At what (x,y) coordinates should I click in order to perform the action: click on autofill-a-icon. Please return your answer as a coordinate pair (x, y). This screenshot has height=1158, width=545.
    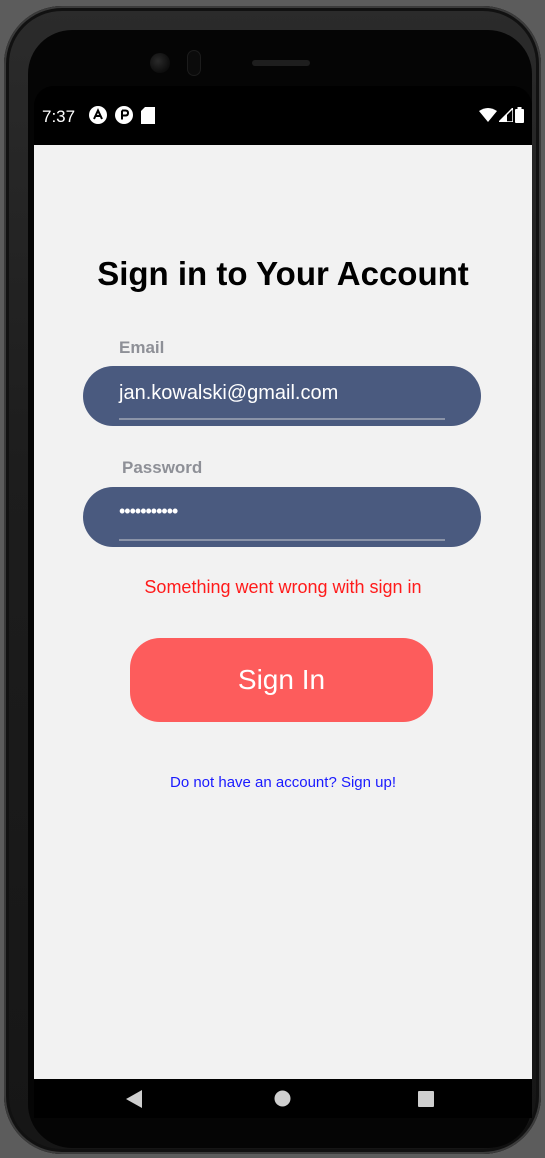
    Looking at the image, I should click on (98, 115).